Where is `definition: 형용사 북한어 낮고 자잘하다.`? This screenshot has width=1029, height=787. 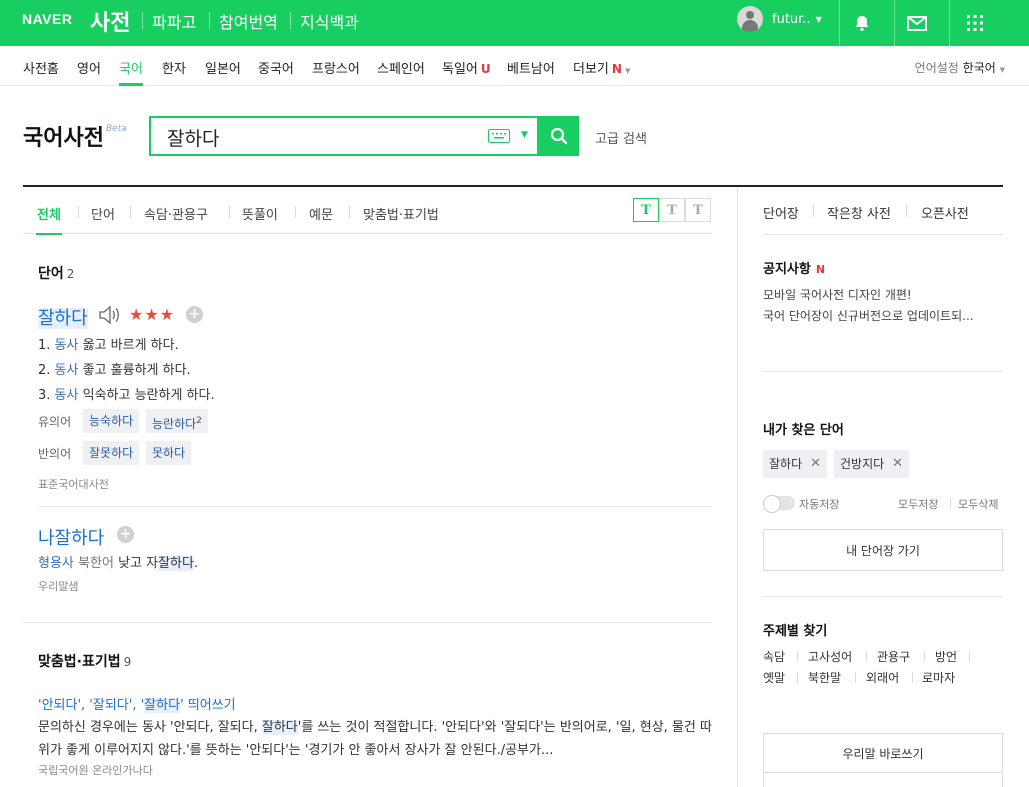
definition: 형용사 북한어 낮고 자잘하다. is located at coordinates (118, 563).